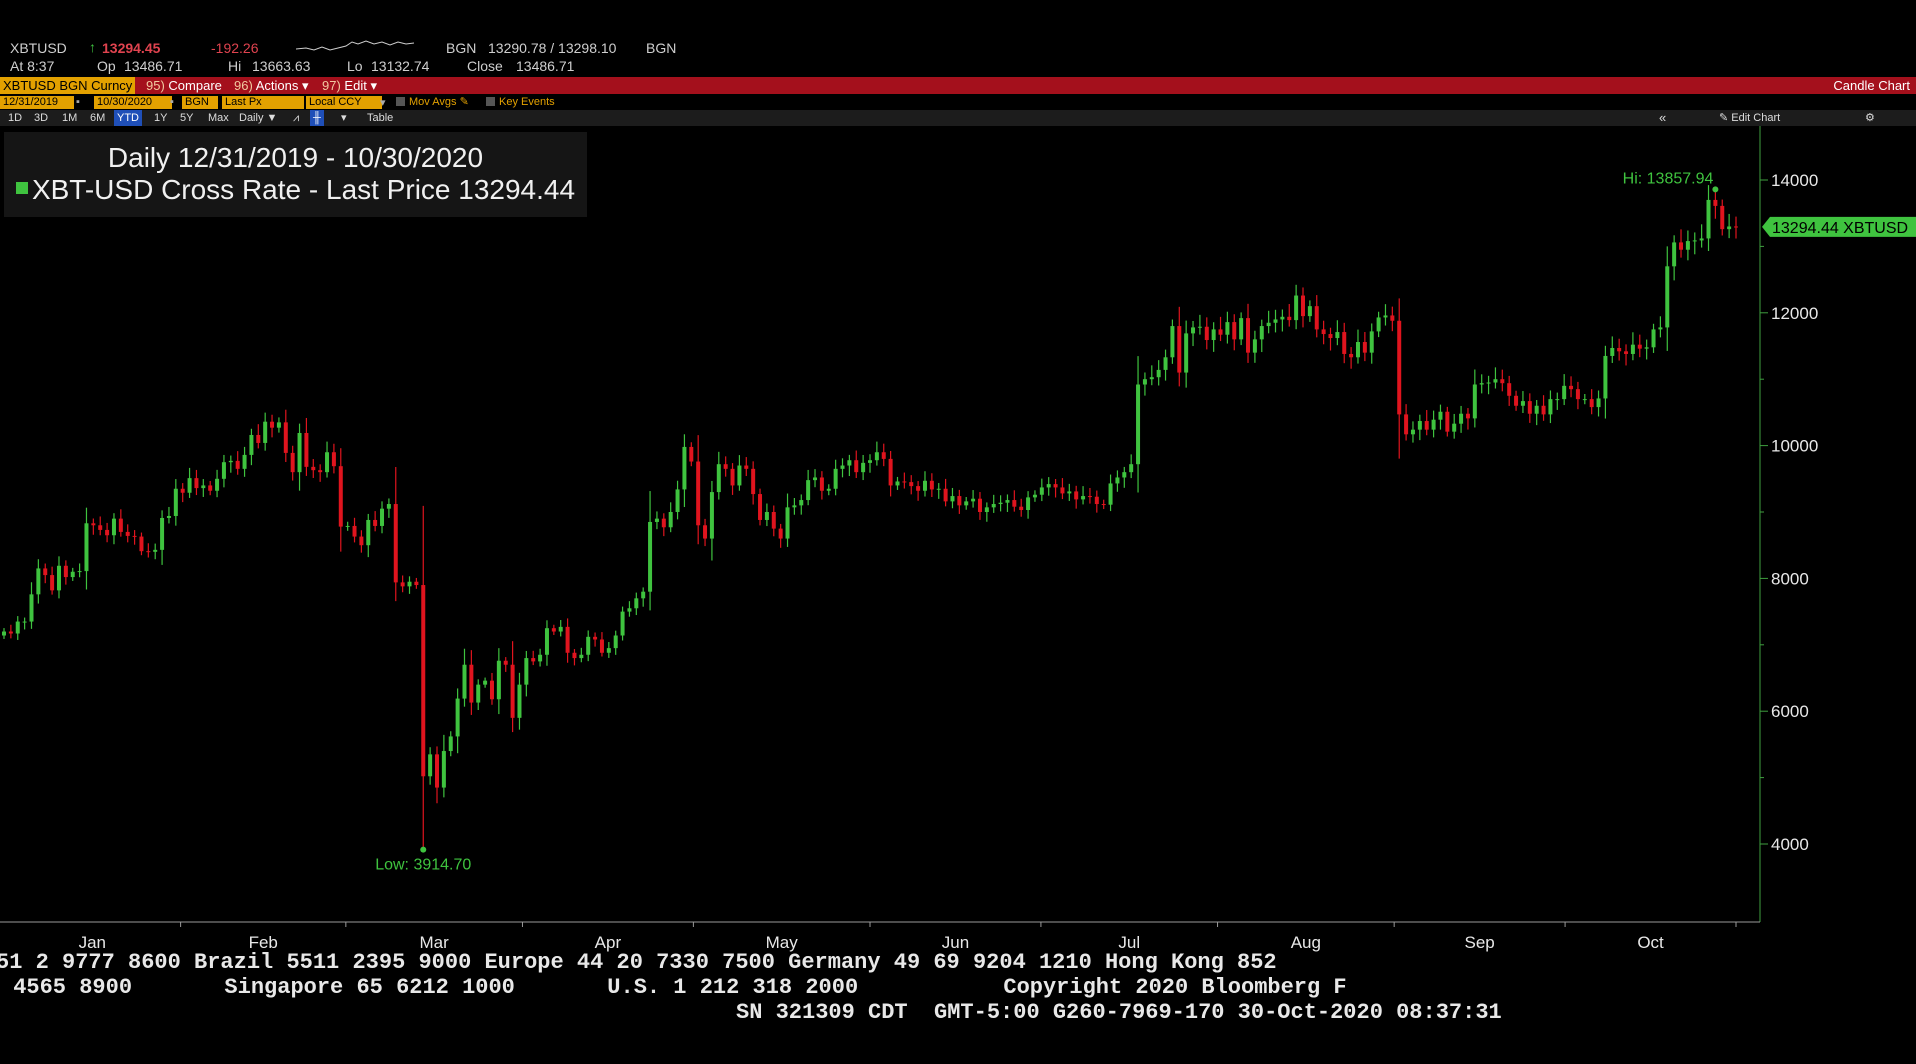 Image resolution: width=1916 pixels, height=1064 pixels. What do you see at coordinates (464, 102) in the screenshot?
I see `pencil-icon: ✎` at bounding box center [464, 102].